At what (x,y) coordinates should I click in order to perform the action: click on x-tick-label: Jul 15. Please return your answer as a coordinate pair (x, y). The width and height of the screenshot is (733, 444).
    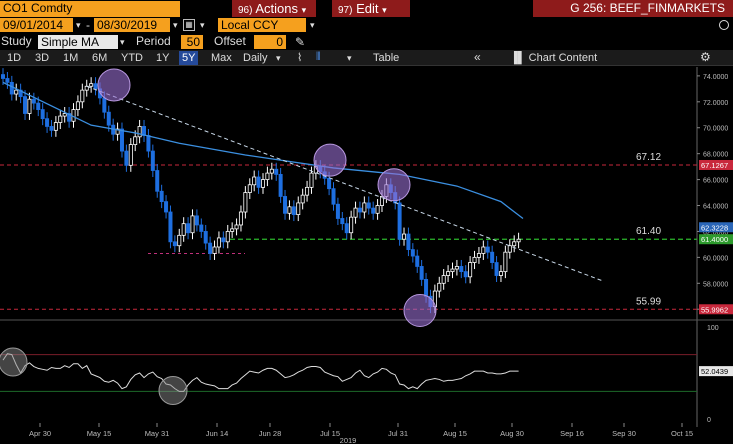
    Looking at the image, I should click on (330, 433).